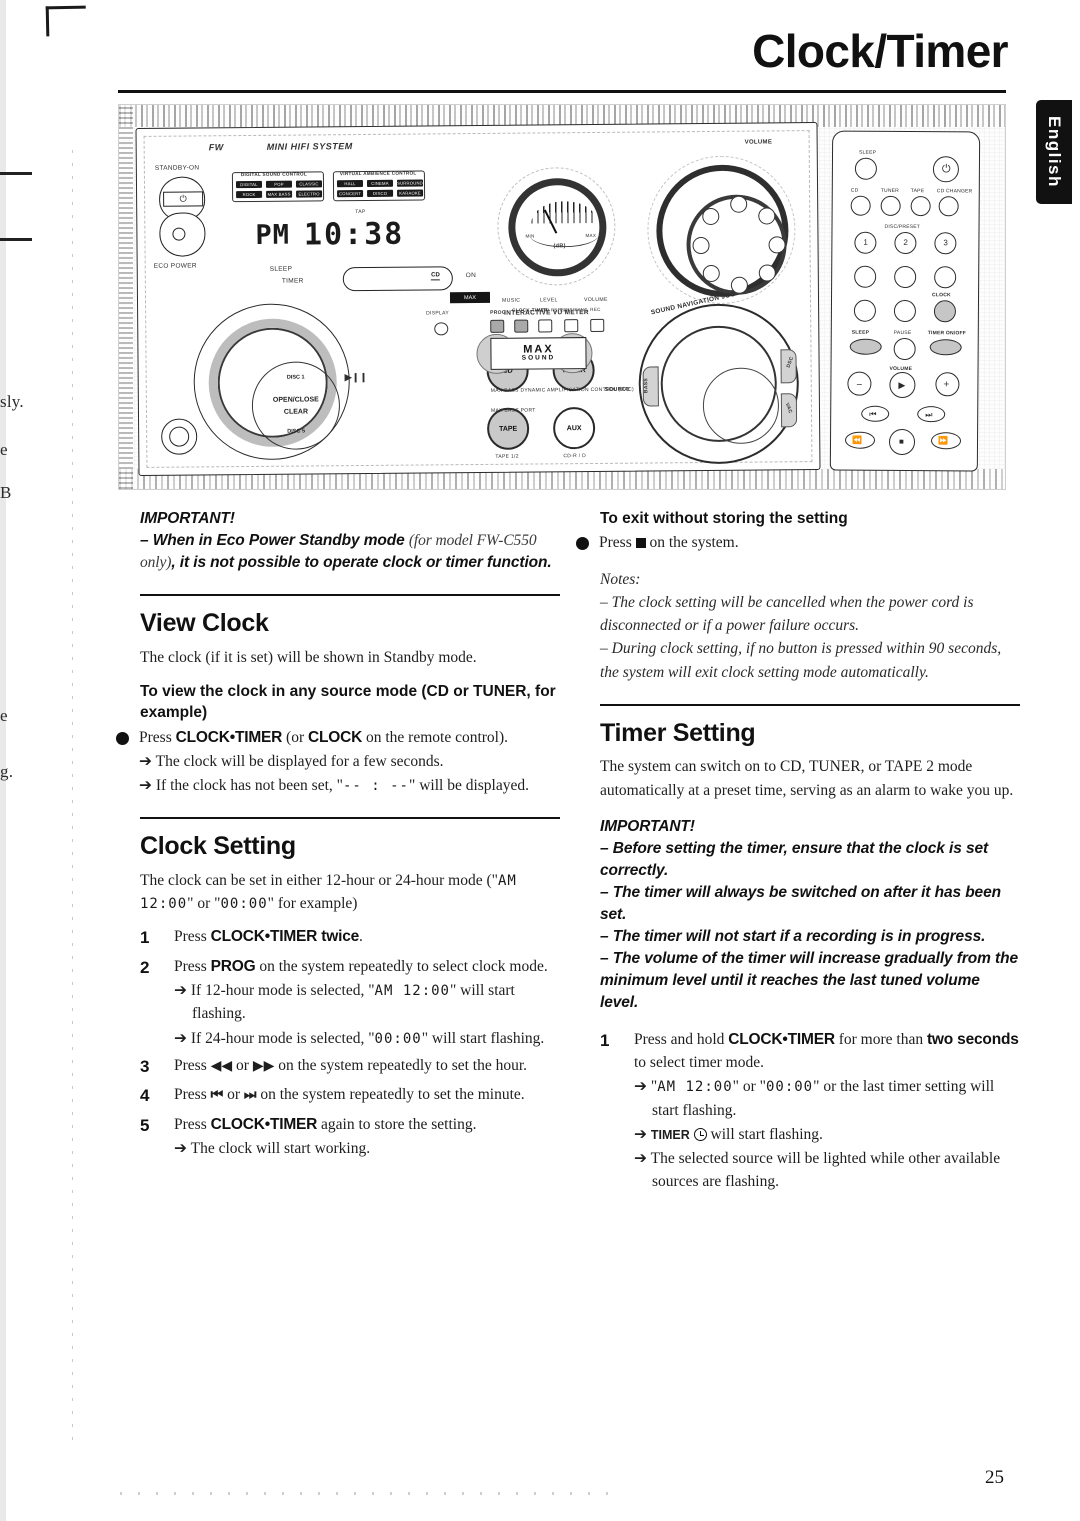  I want to click on auto-replay-button, so click(545, 326).